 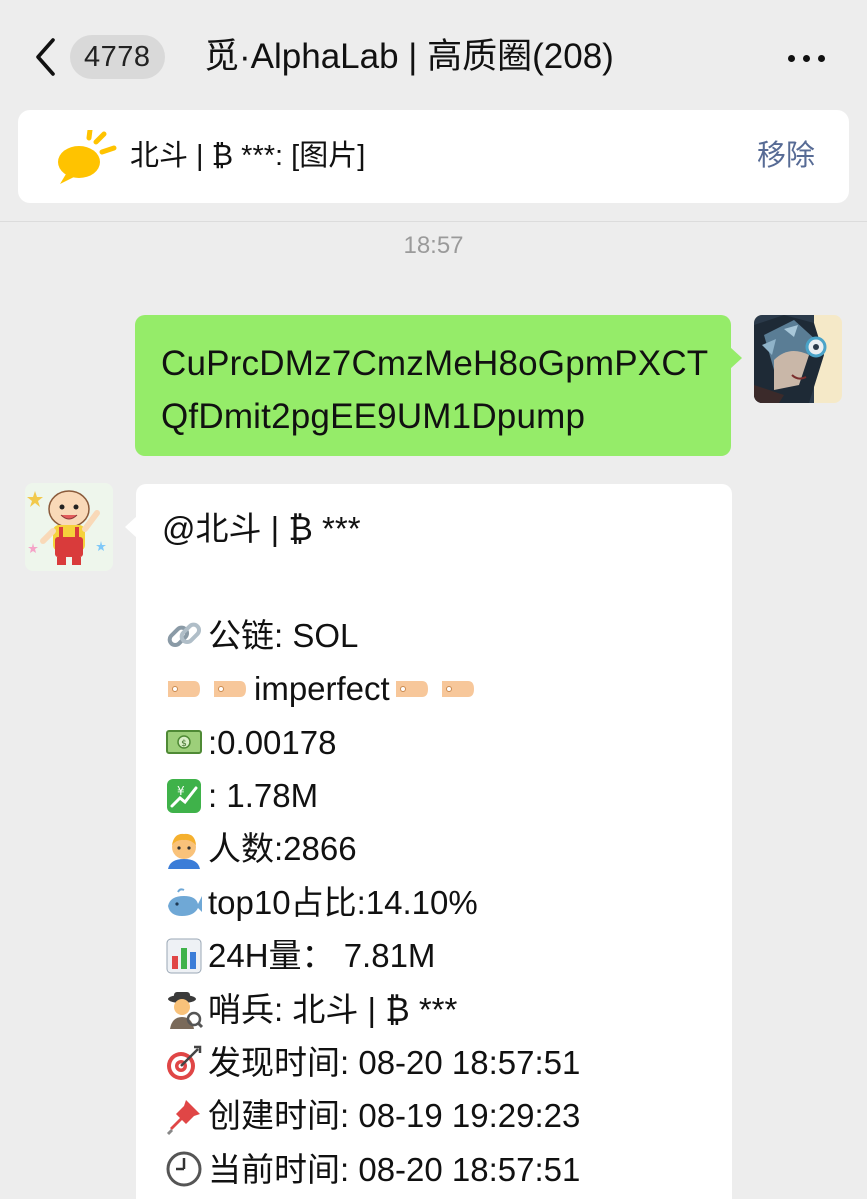 I want to click on tag-text: imperfect, so click(x=322, y=689).